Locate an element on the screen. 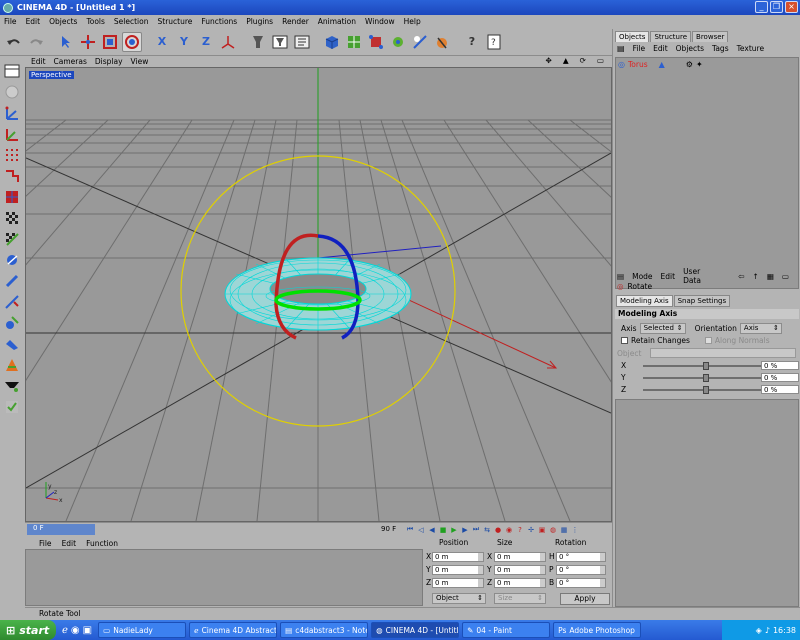  parameter-key-icon: ▦ is located at coordinates (564, 529).